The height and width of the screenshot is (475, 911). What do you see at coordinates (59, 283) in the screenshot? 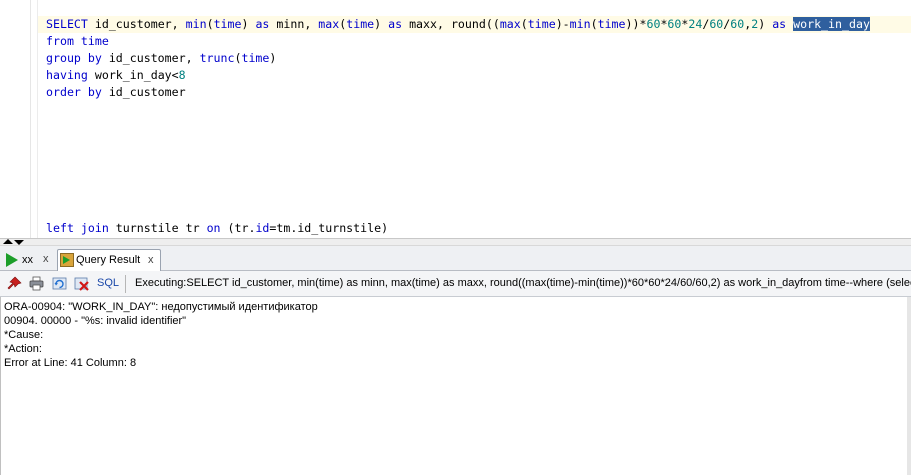
I see `refresh-icon` at bounding box center [59, 283].